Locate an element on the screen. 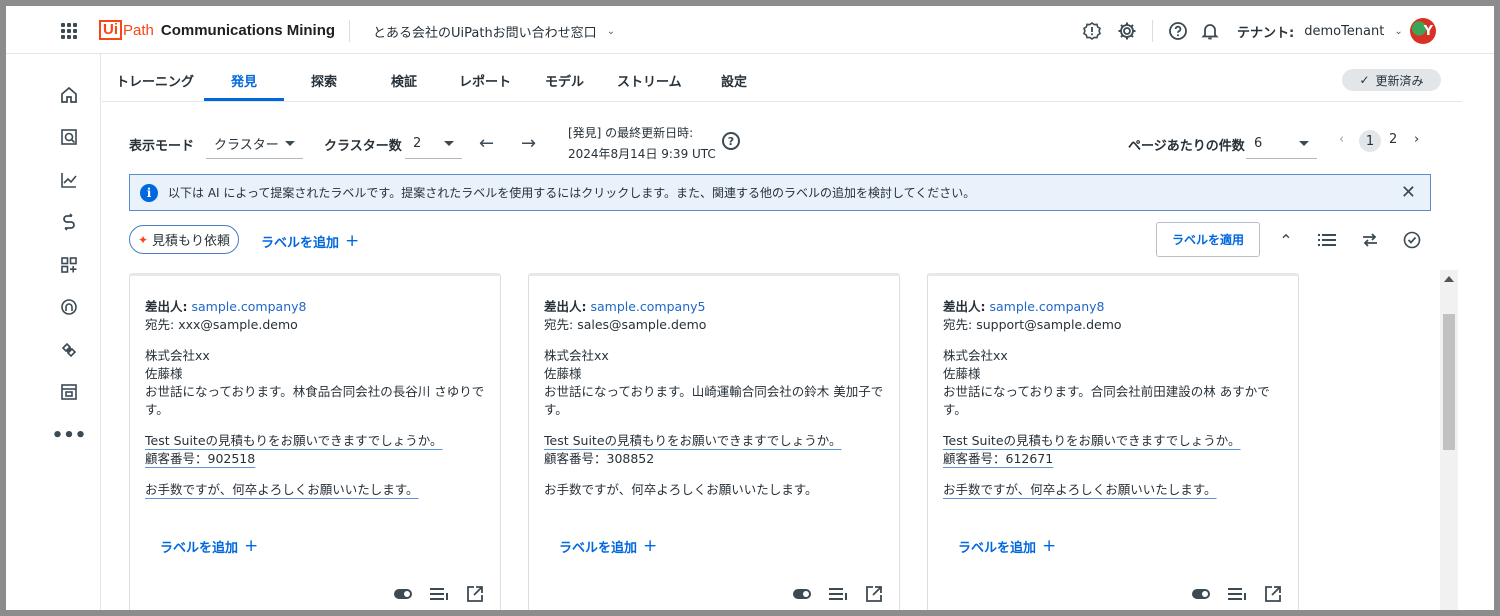  message-line: お世話になっております。林食品合同会社の長谷川 さゆりで is located at coordinates (315, 391).